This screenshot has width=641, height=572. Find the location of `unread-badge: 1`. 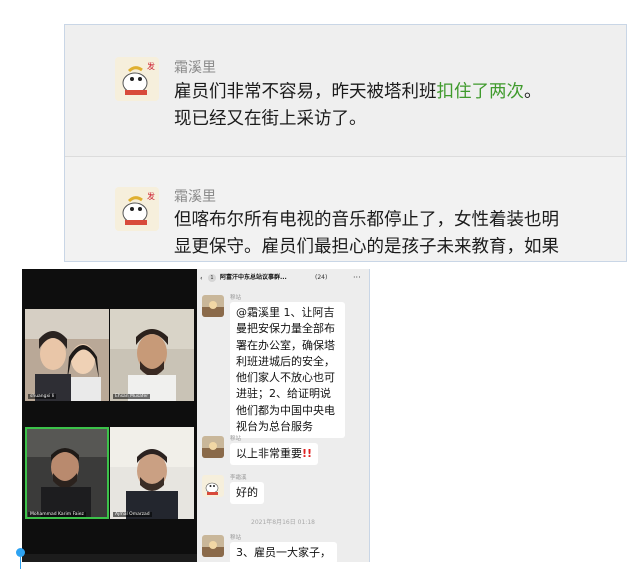

unread-badge: 1 is located at coordinates (212, 278).